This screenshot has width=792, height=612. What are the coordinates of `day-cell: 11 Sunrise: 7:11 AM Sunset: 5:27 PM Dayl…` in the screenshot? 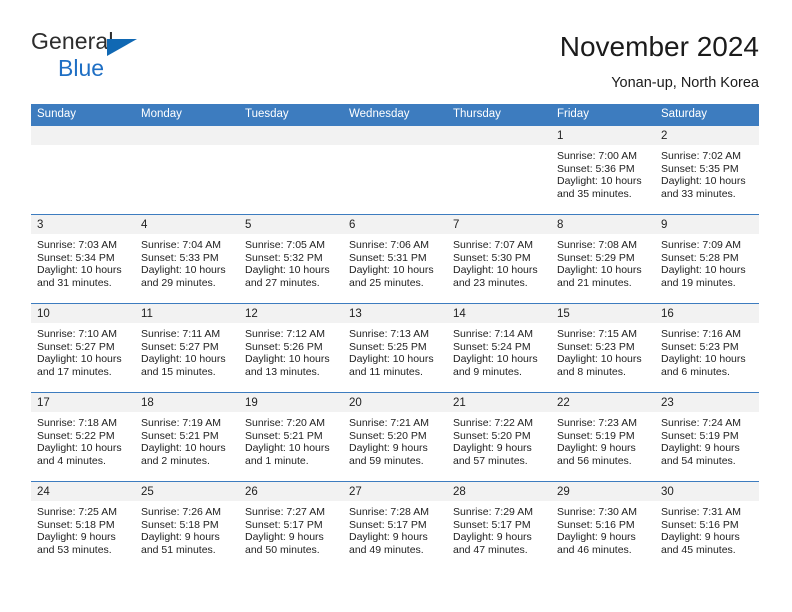 It's located at (187, 348).